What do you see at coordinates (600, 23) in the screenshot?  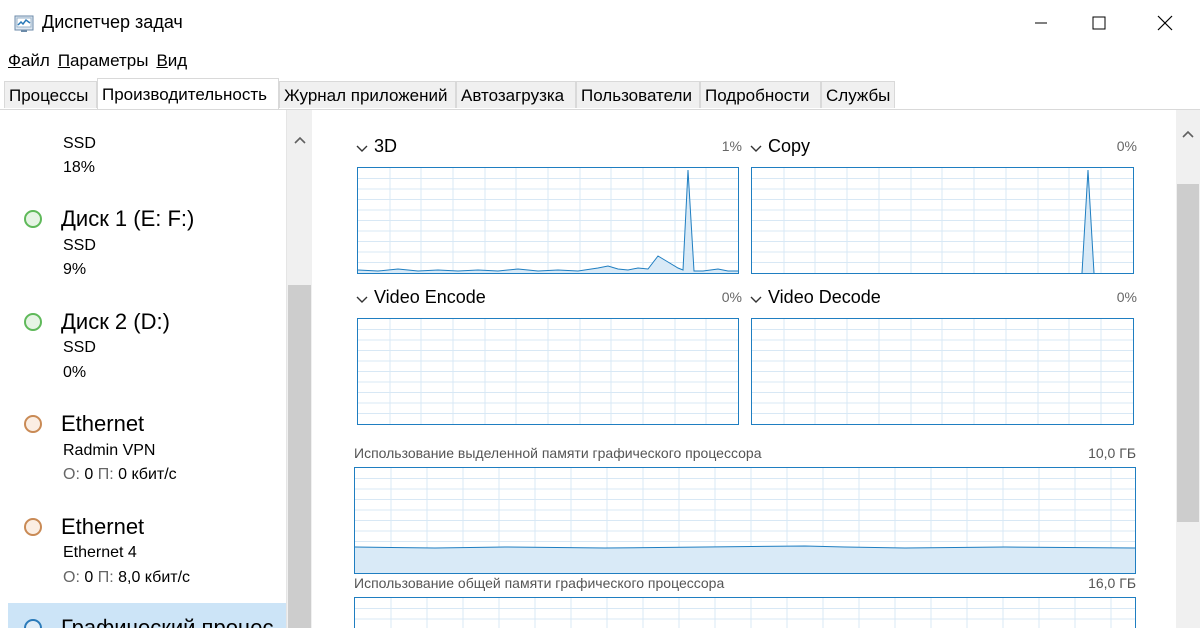 I see `title-bar: Диспетчер задач` at bounding box center [600, 23].